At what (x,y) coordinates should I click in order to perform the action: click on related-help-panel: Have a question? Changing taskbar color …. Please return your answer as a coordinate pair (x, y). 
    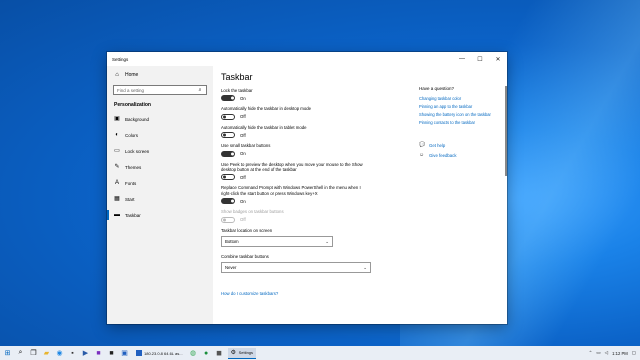
    Looking at the image, I should click on (459, 124).